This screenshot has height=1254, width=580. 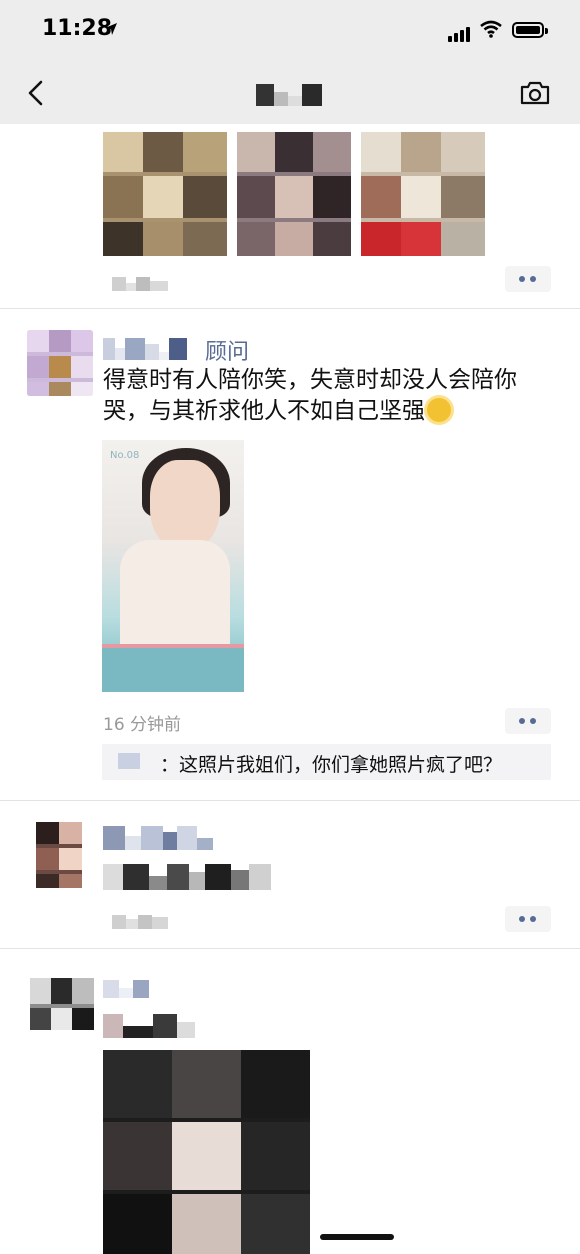 I want to click on wifi-icon, so click(x=491, y=29).